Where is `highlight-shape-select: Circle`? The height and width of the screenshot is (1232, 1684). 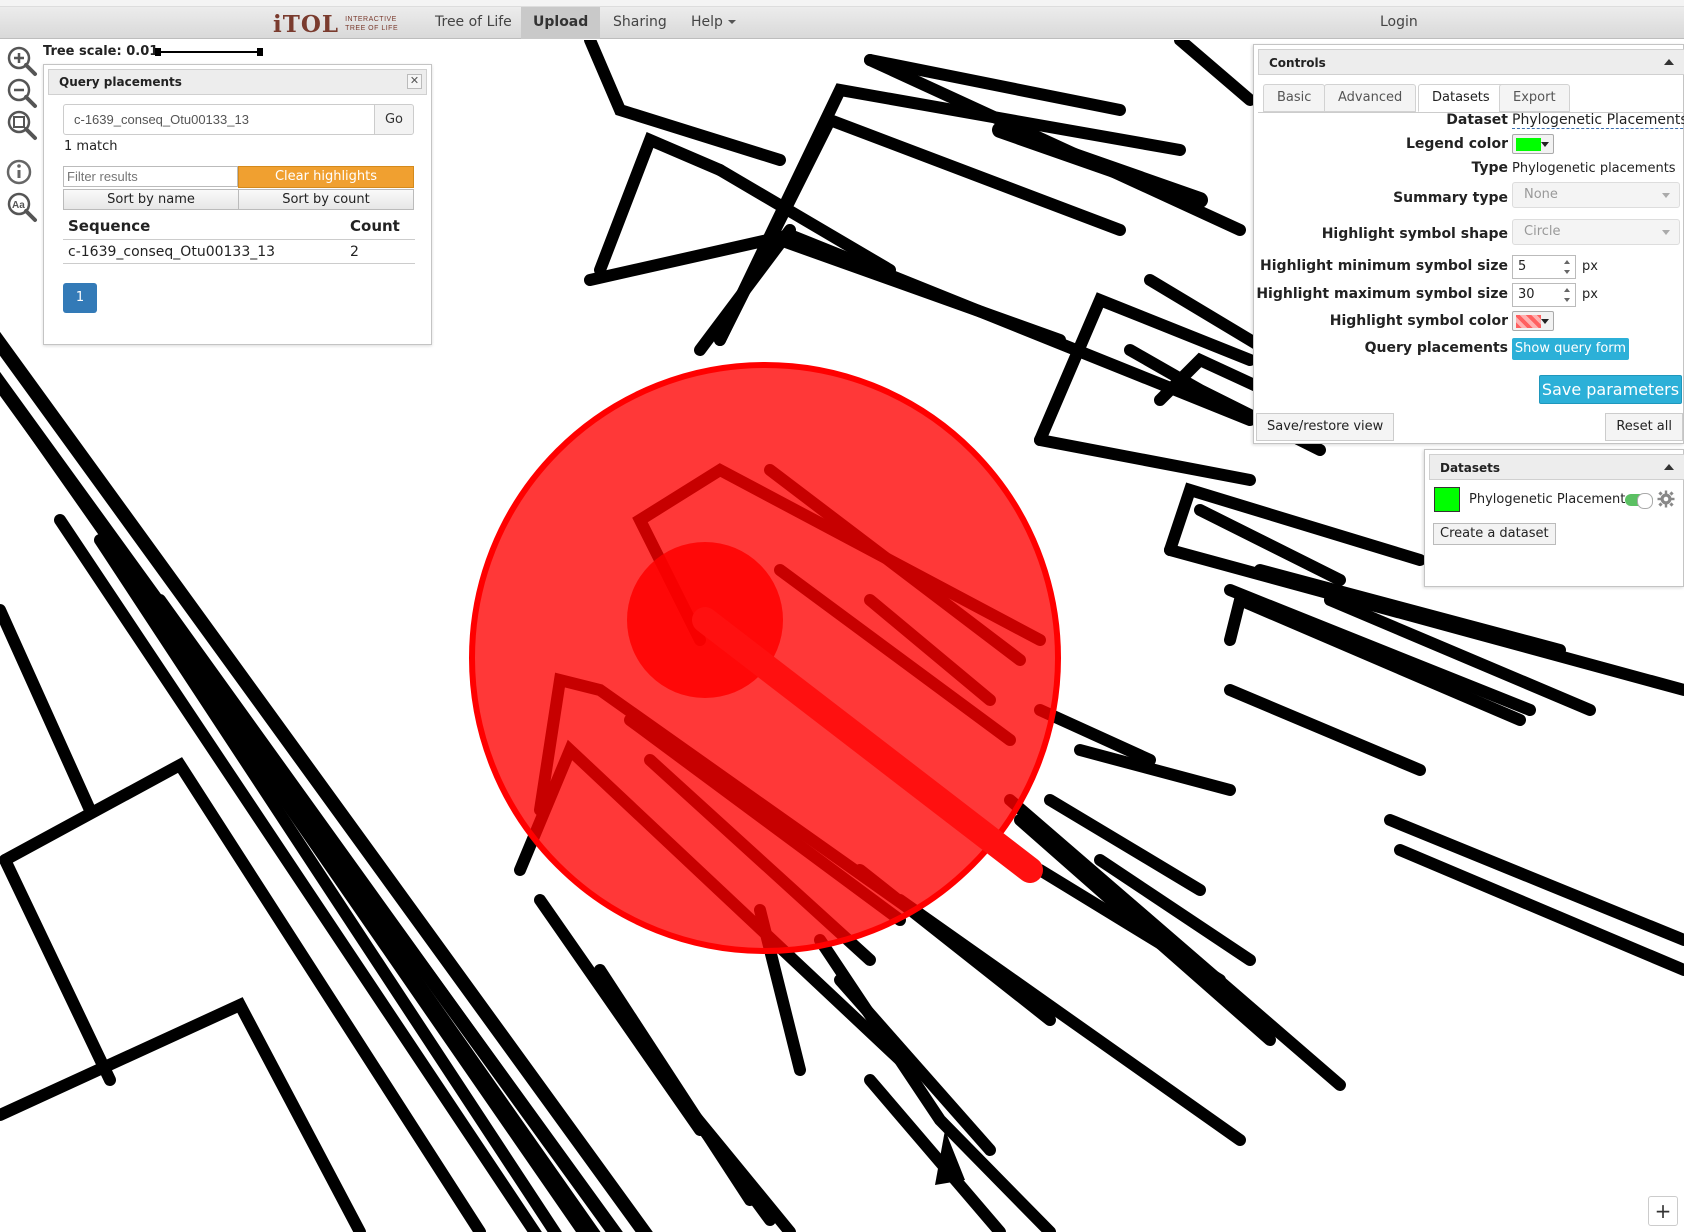
highlight-shape-select: Circle is located at coordinates (1596, 232).